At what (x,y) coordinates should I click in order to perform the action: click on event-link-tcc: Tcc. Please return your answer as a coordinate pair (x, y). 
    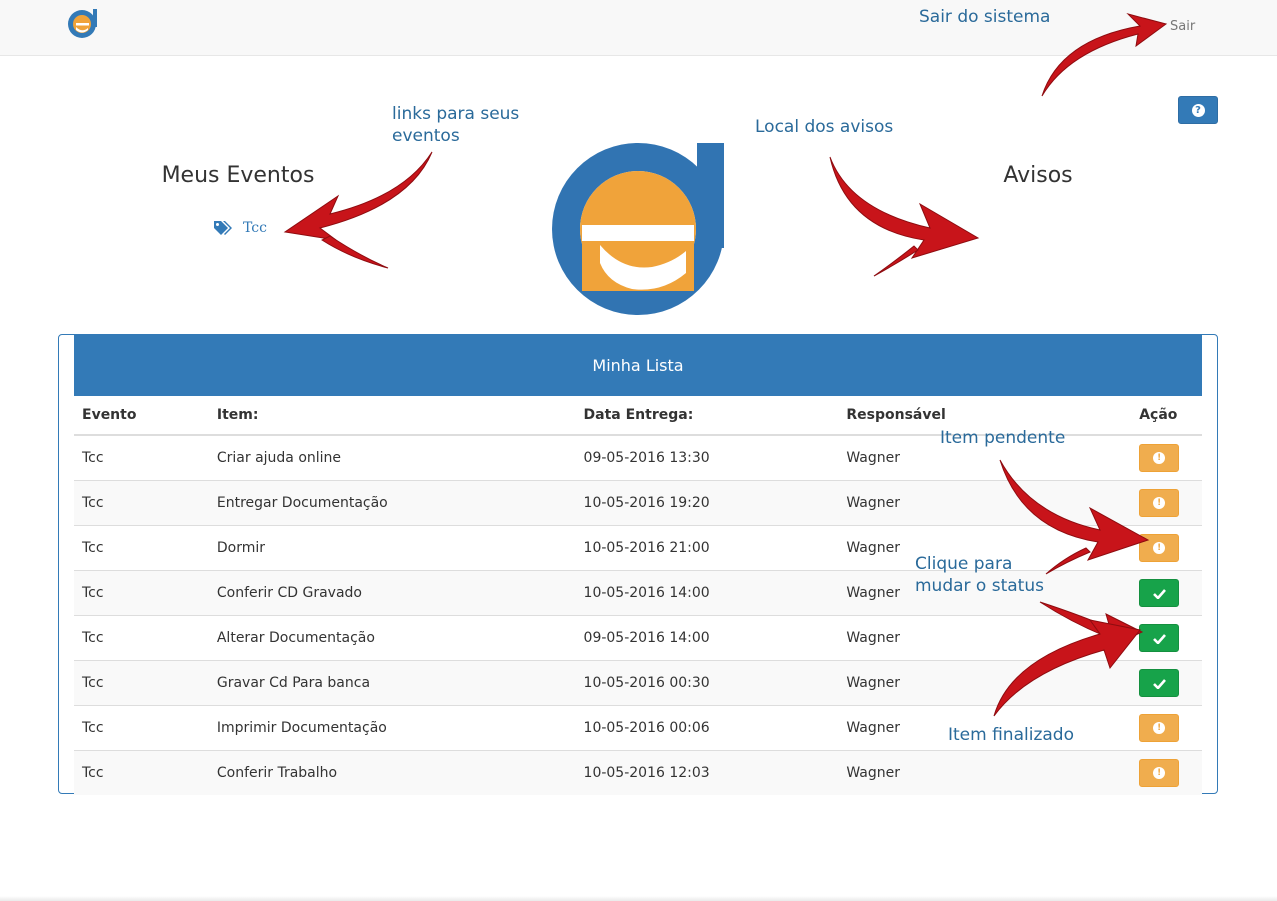
    Looking at the image, I should click on (240, 228).